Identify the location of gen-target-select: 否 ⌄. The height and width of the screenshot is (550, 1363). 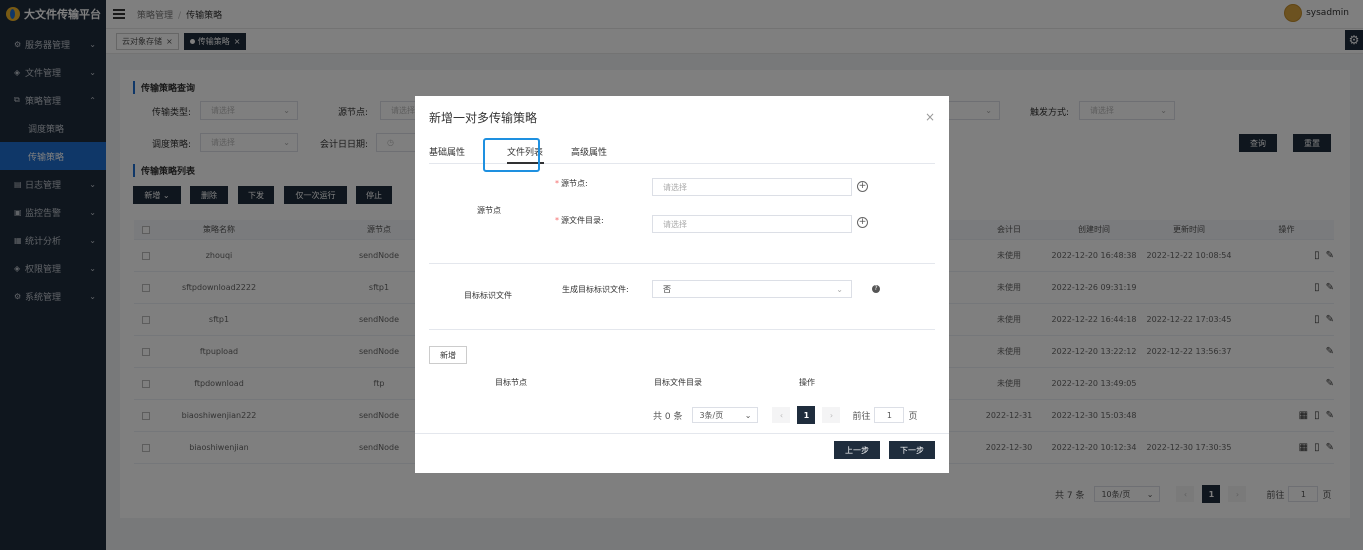
(752, 289).